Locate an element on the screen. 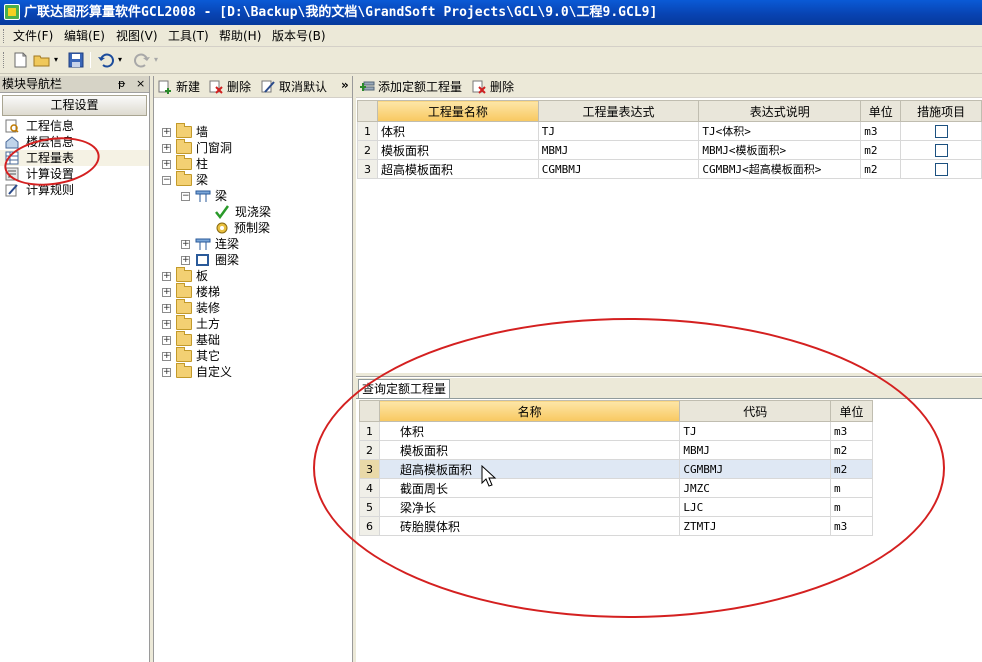  delete-button: 删除 is located at coordinates (230, 87).